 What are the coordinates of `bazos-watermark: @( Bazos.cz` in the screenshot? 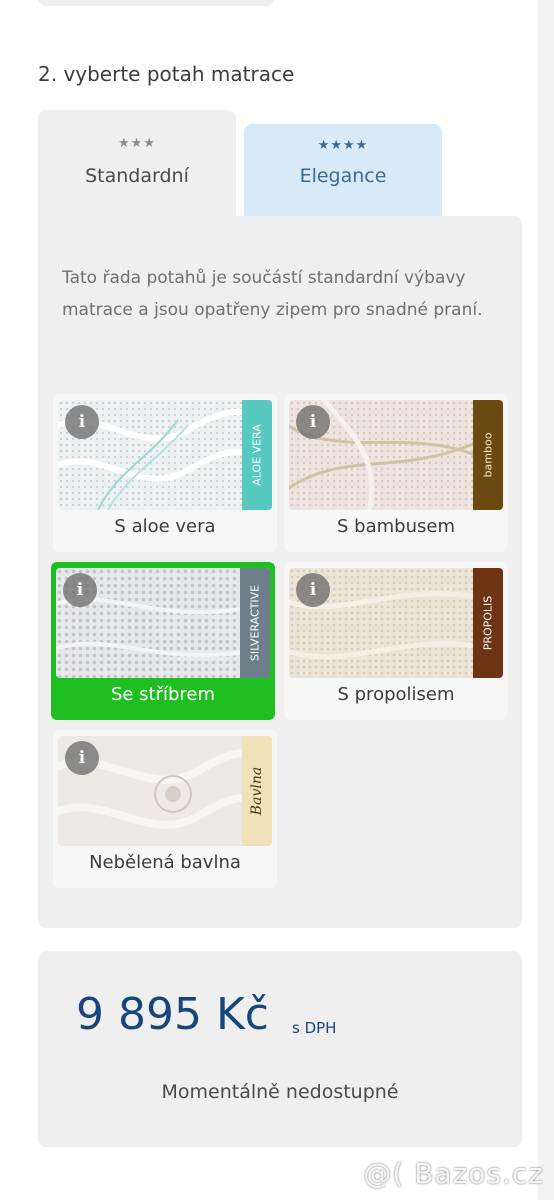 It's located at (453, 1173).